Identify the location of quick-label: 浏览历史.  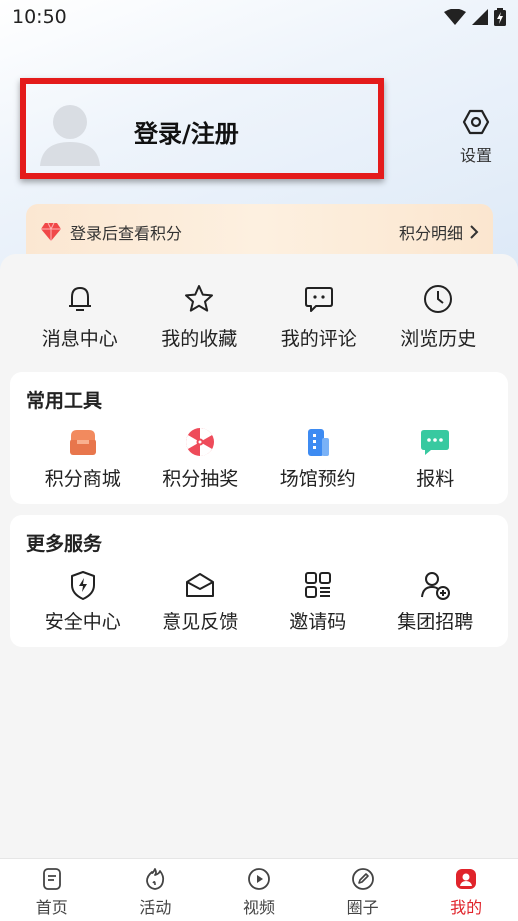
(438, 339).